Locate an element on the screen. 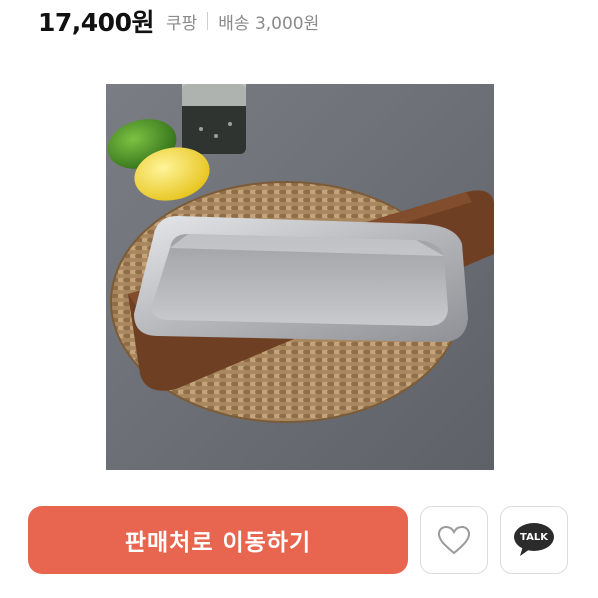  heart-icon is located at coordinates (454, 540).